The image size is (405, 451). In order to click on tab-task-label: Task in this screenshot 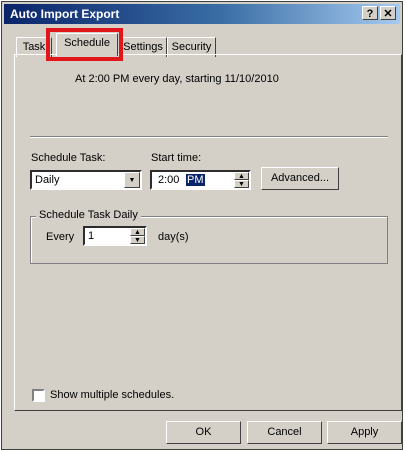, I will do `click(34, 47)`.